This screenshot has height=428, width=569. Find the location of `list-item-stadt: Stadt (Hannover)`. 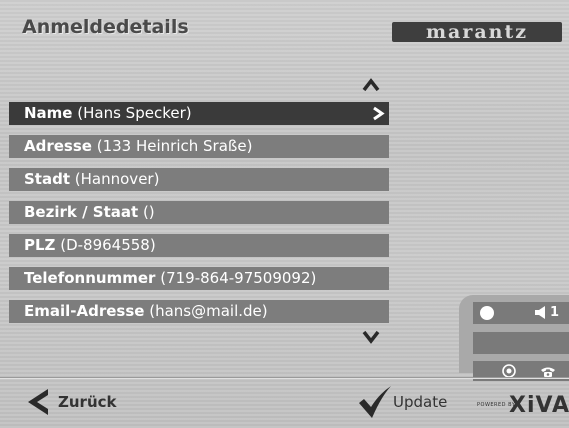

list-item-stadt: Stadt (Hannover) is located at coordinates (199, 179).